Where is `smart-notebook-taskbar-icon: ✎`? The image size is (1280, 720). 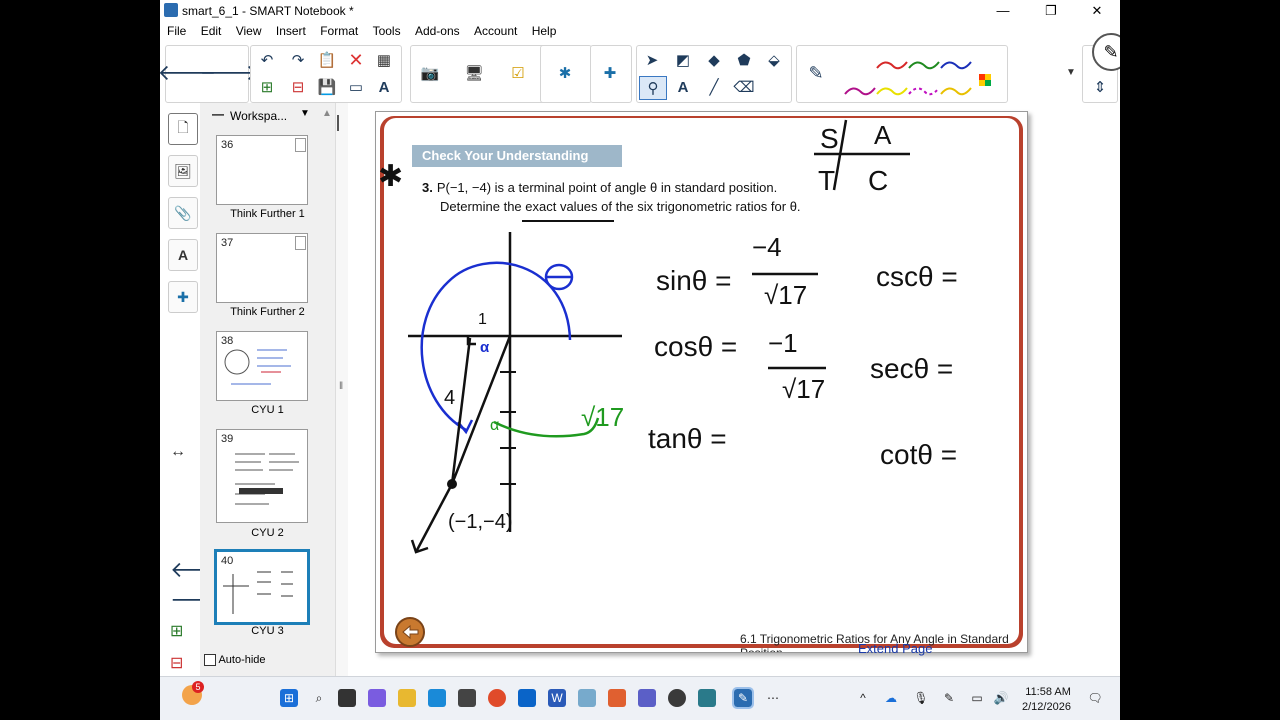 smart-notebook-taskbar-icon: ✎ is located at coordinates (743, 698).